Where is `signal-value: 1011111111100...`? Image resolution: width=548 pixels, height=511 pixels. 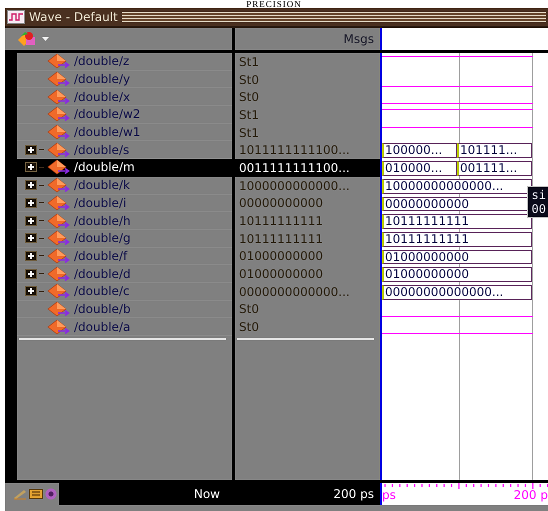
signal-value: 1011111111100... is located at coordinates (294, 150).